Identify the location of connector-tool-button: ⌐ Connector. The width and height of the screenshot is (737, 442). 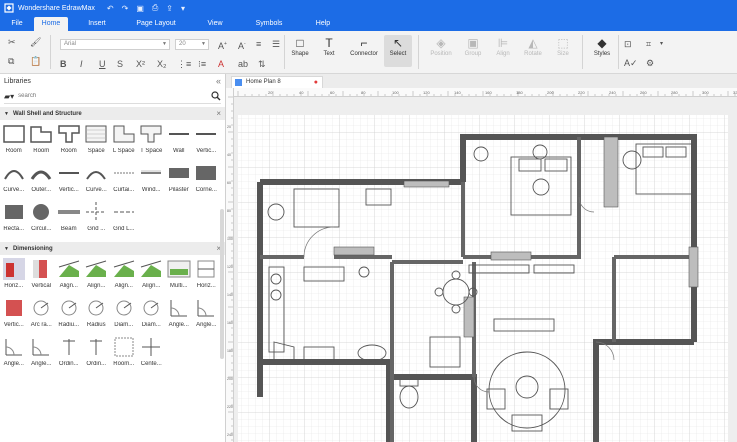
(364, 46).